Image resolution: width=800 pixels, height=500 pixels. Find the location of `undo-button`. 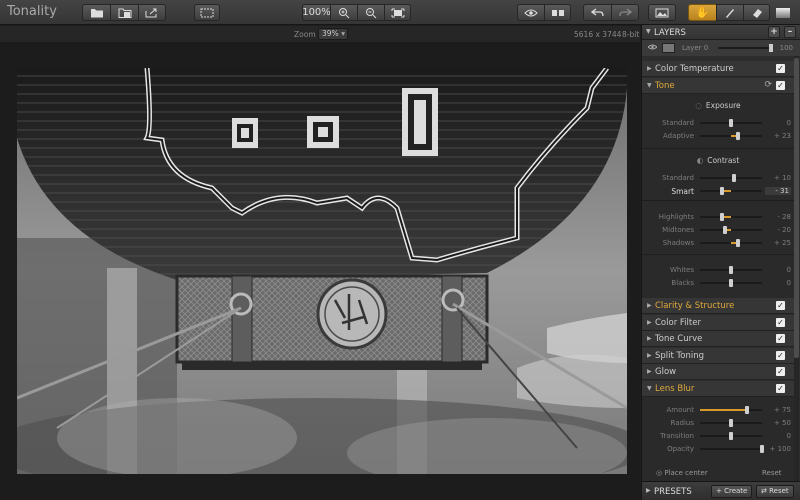

undo-button is located at coordinates (597, 12).